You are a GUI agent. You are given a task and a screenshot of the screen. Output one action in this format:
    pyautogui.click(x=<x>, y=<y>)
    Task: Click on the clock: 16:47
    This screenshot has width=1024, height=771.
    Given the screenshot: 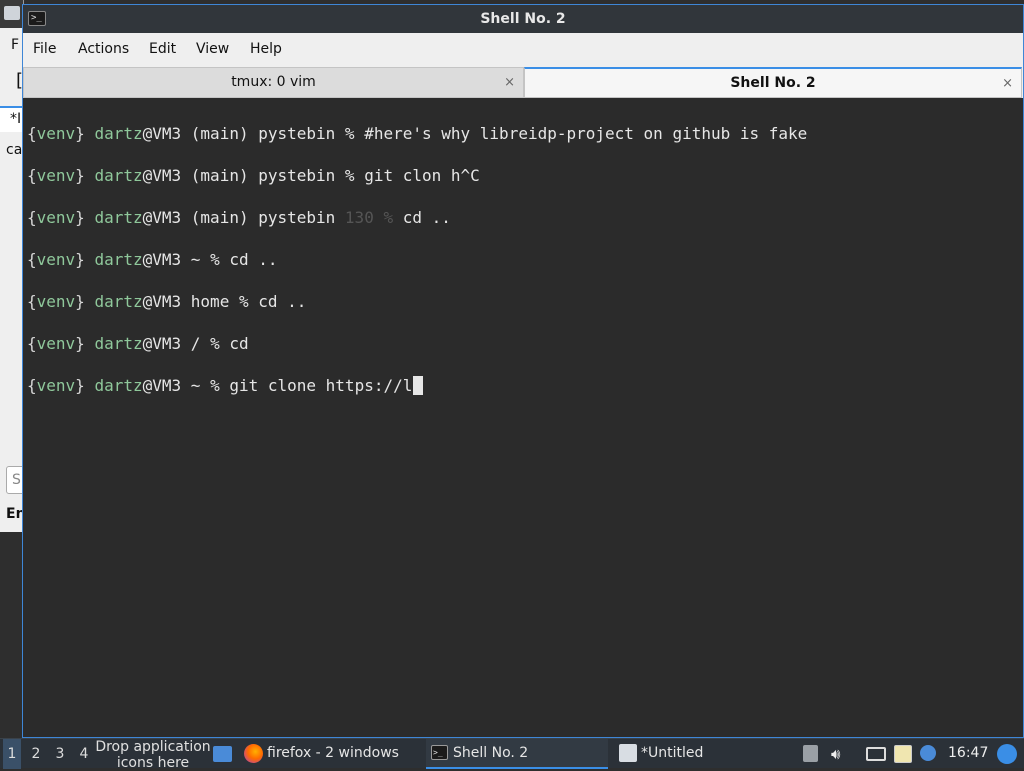 What is the action you would take?
    pyautogui.click(x=968, y=753)
    